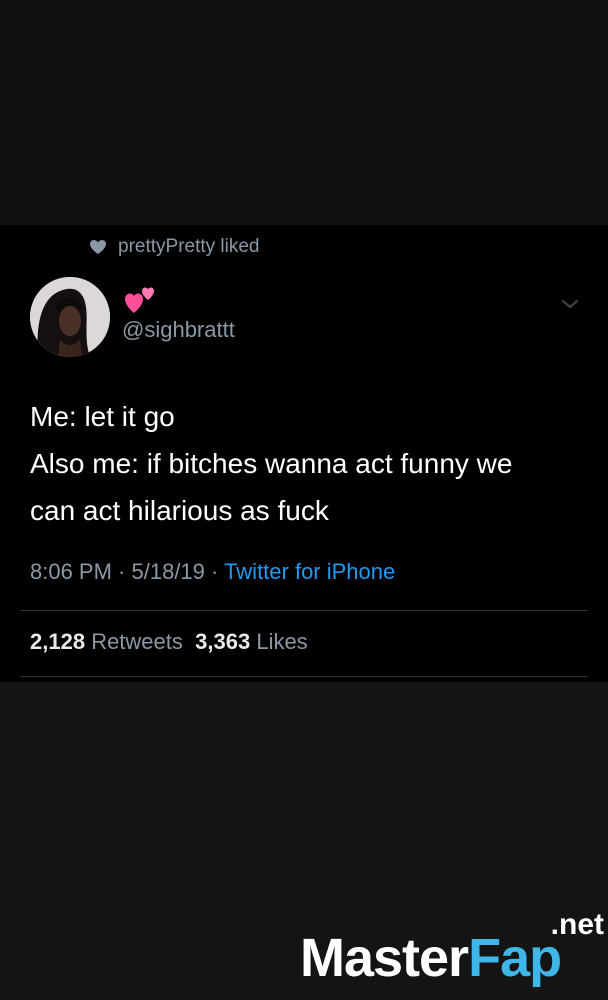 The image size is (608, 1000). I want to click on tweet-stats: 2,128 Retweets 3,363 Likes, so click(169, 642).